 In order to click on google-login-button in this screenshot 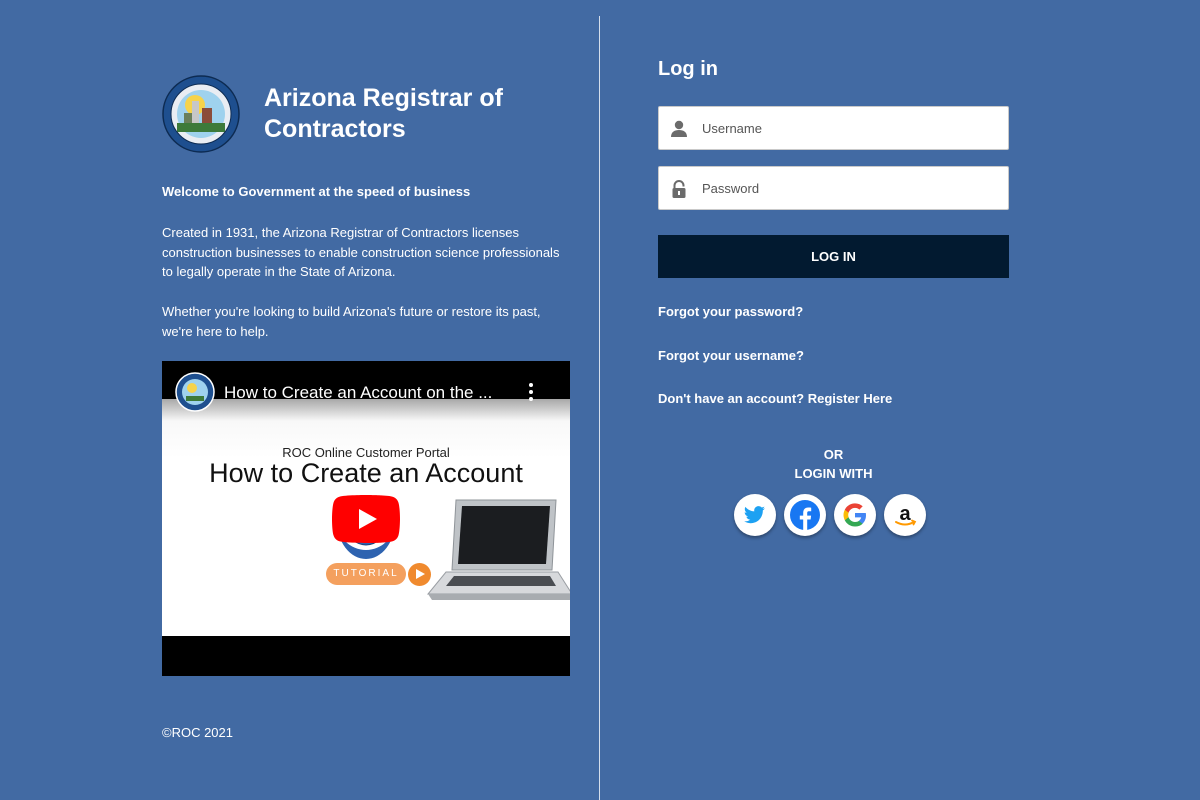, I will do `click(855, 515)`.